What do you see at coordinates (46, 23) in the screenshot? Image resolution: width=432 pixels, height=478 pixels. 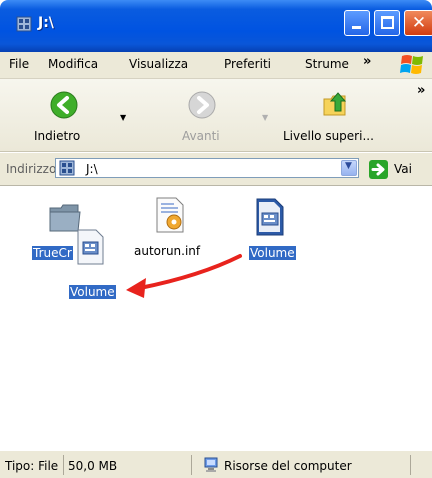 I see `window-title: J:\` at bounding box center [46, 23].